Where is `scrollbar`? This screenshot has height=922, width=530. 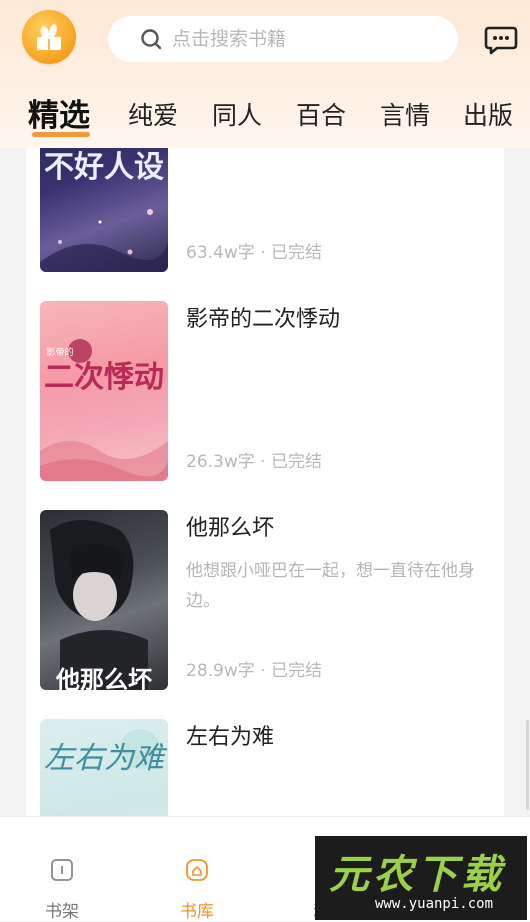 scrollbar is located at coordinates (527, 765).